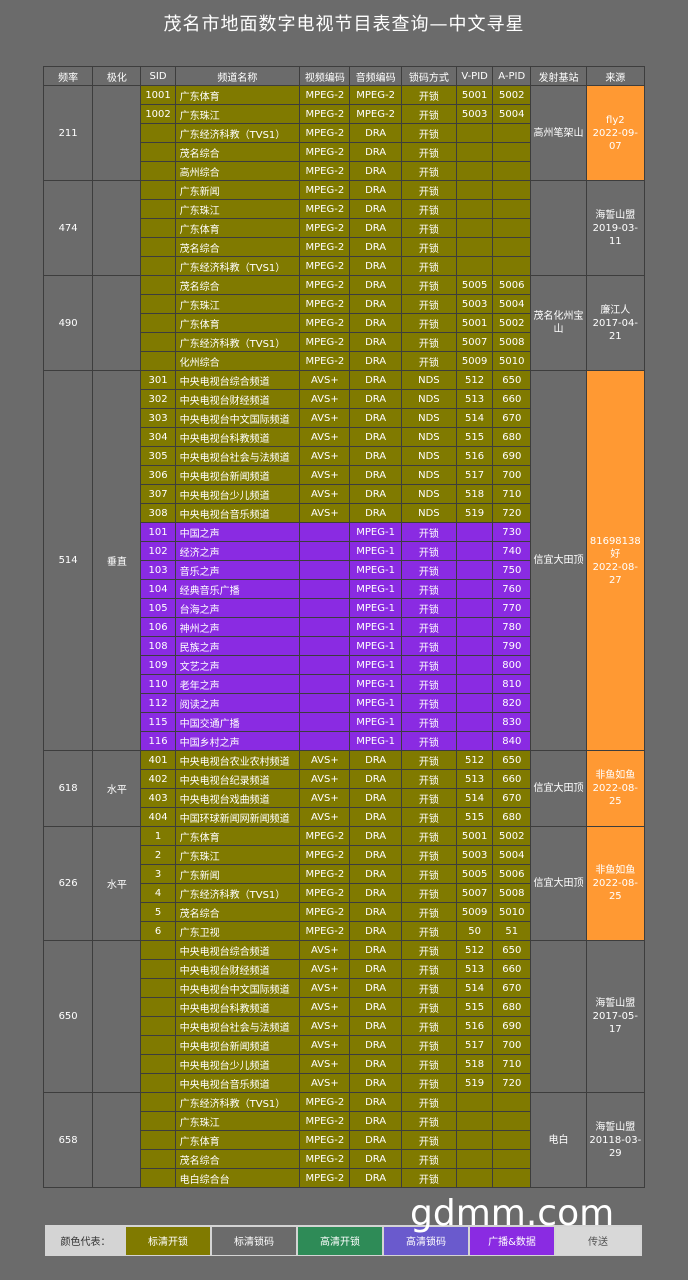  I want to click on sid-cell: 110, so click(158, 684).